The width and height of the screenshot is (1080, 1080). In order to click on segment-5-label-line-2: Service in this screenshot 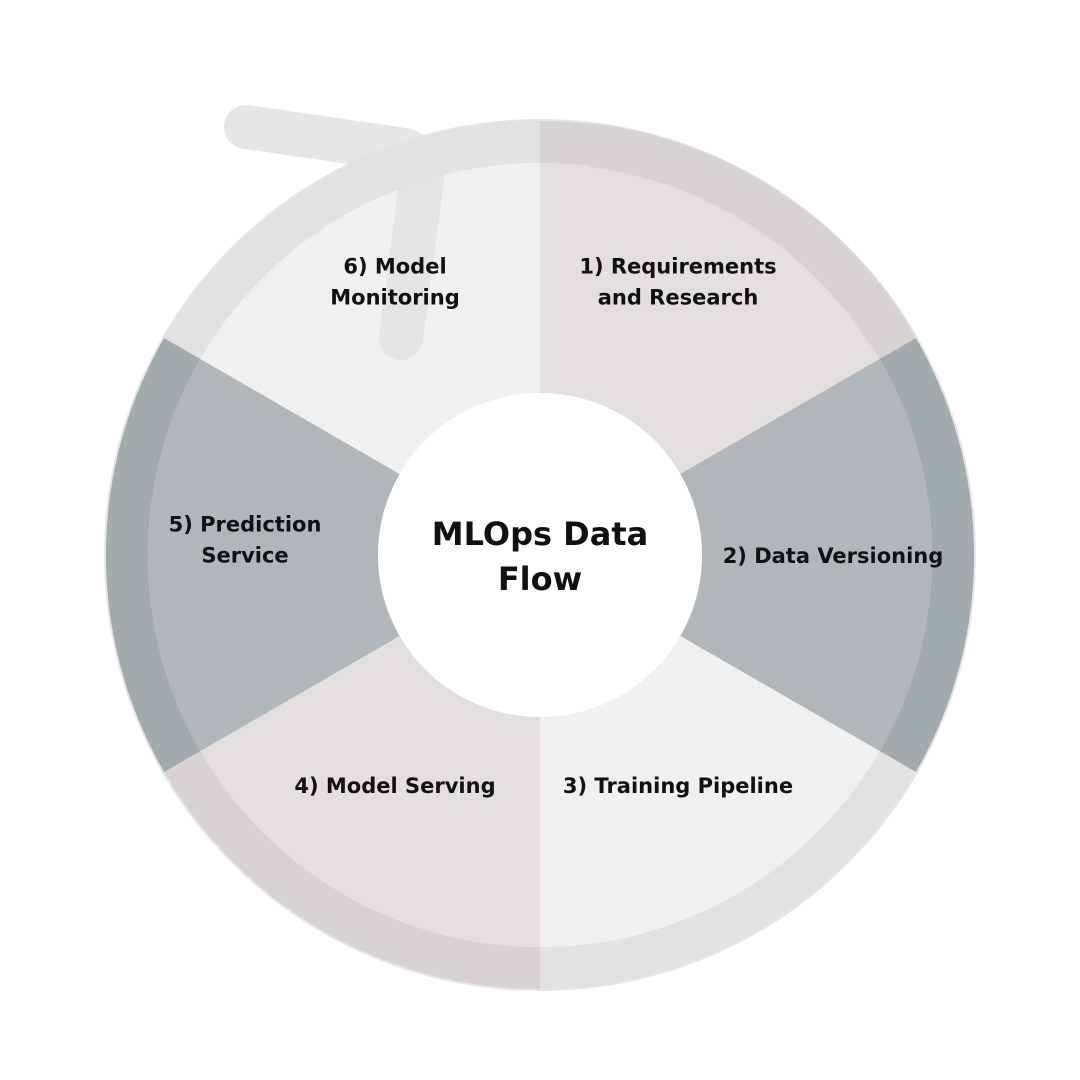, I will do `click(244, 556)`.